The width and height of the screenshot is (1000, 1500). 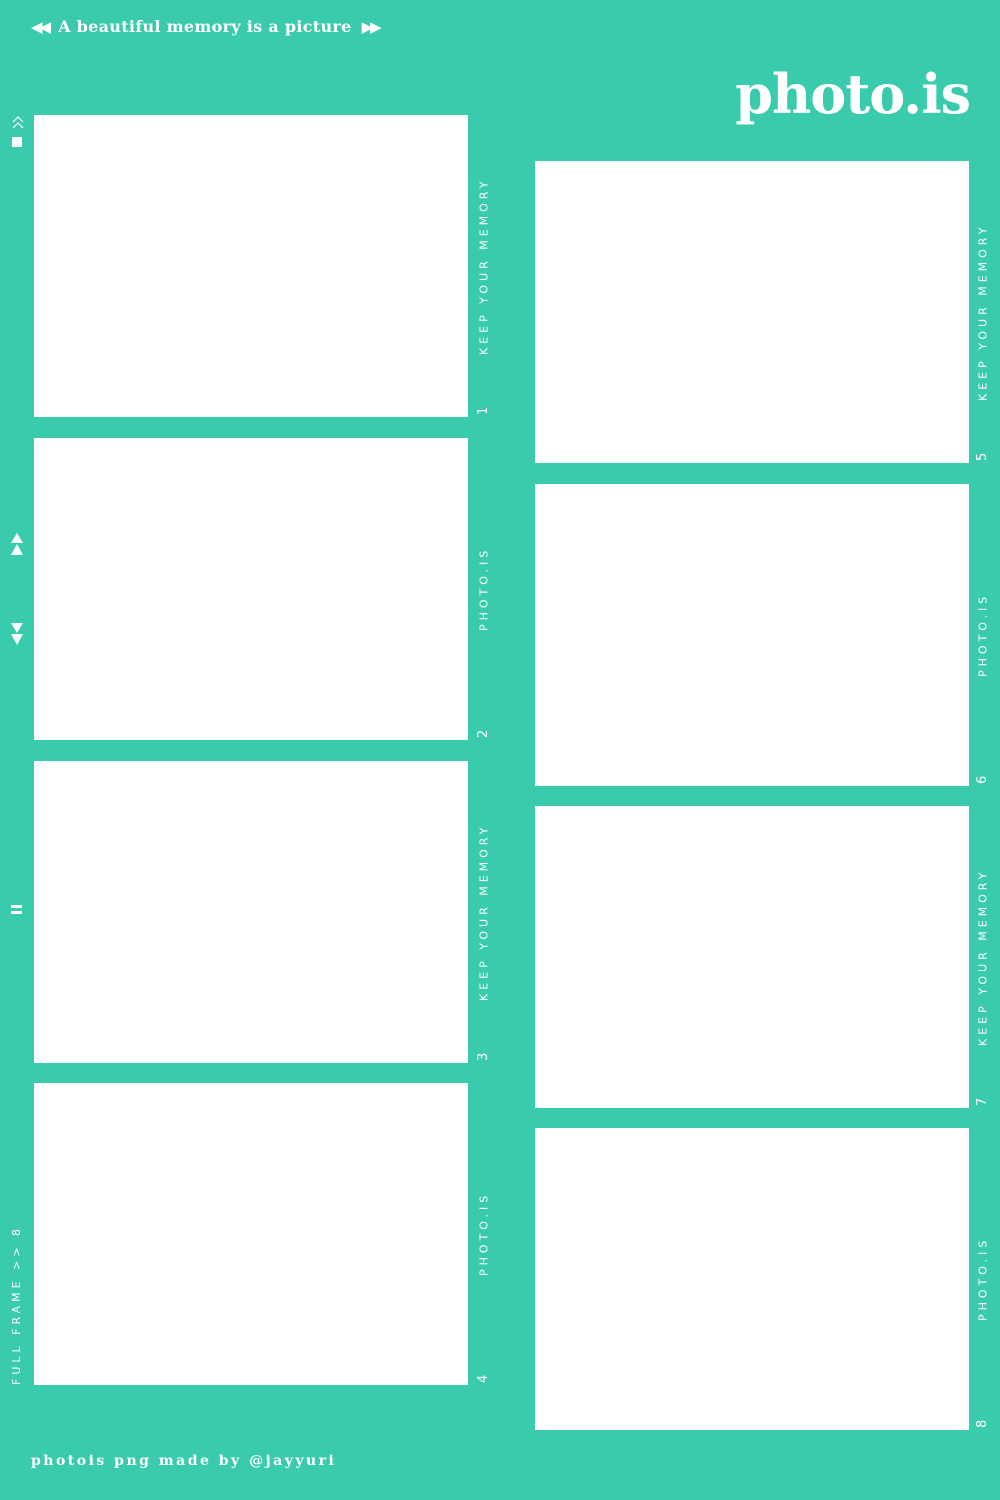 I want to click on frame-label-4: PHOTO.IS 4, so click(x=483, y=1234).